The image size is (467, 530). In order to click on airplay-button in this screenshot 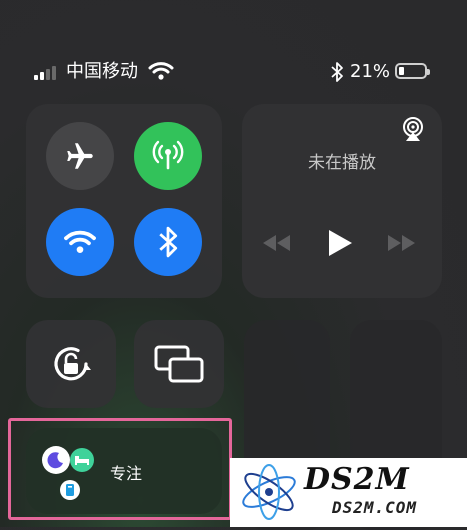, I will do `click(413, 129)`.